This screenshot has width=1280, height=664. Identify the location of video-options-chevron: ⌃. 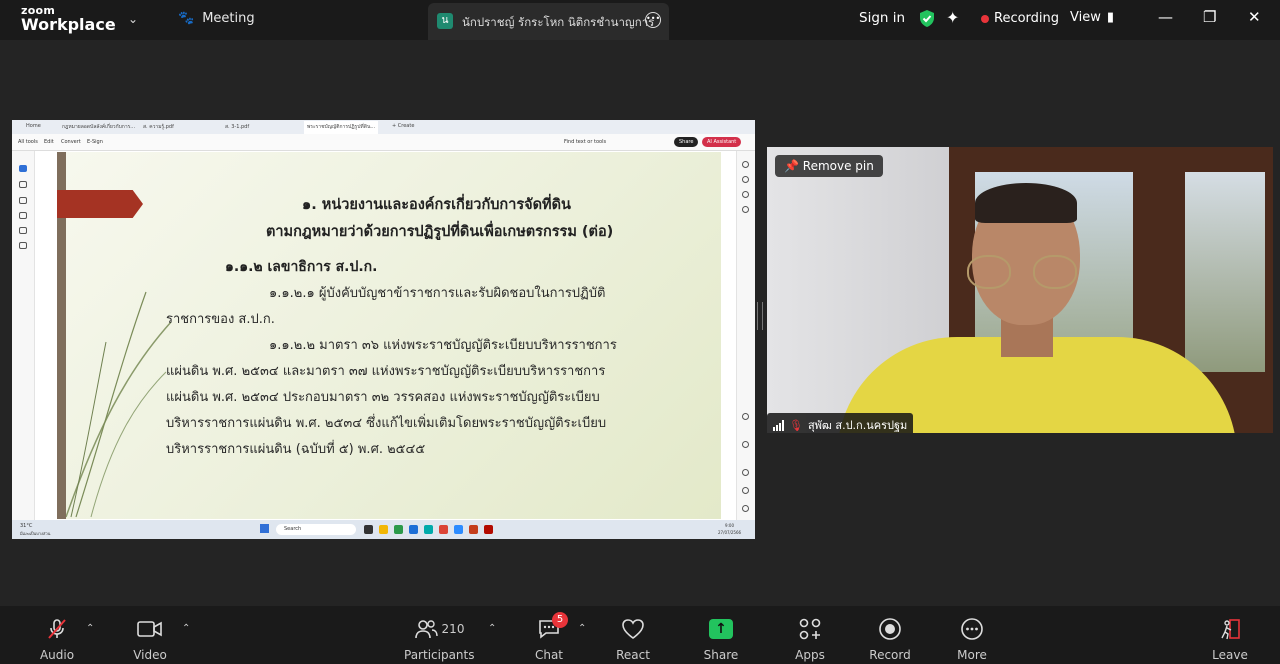
(186, 628).